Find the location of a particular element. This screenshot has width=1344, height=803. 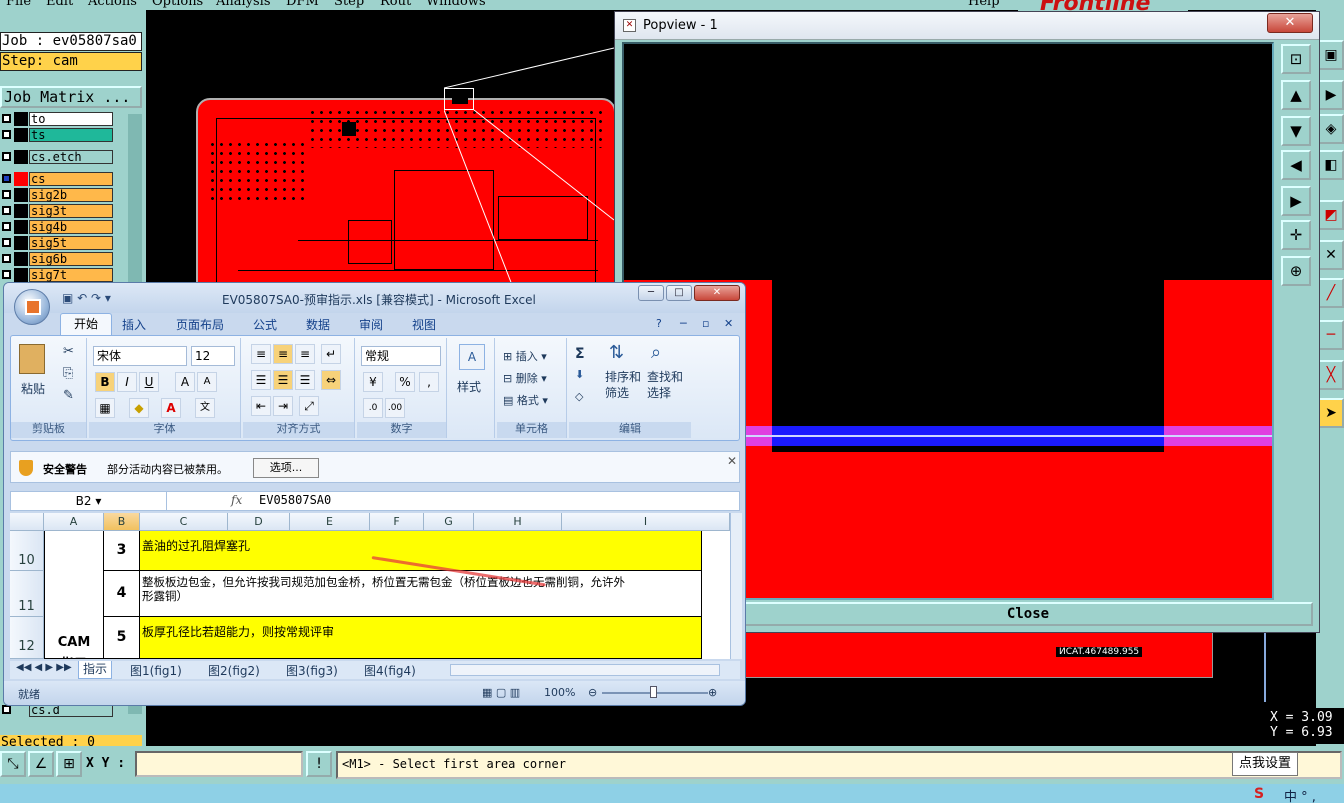

column-header-b: B is located at coordinates (122, 522).